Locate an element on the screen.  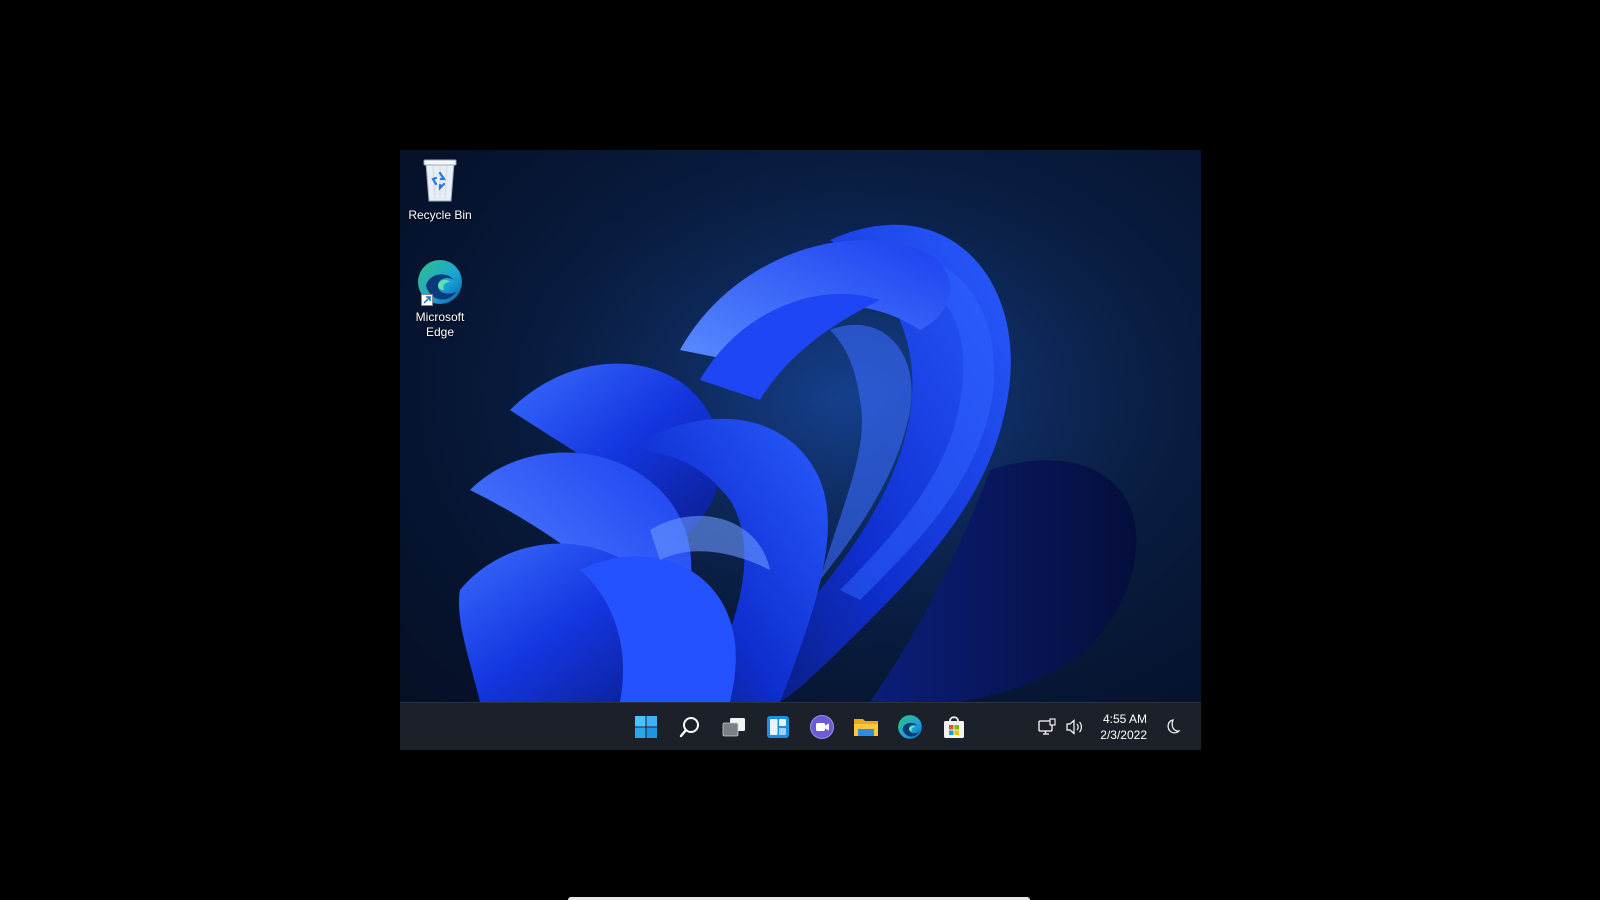
network-icon is located at coordinates (1047, 726).